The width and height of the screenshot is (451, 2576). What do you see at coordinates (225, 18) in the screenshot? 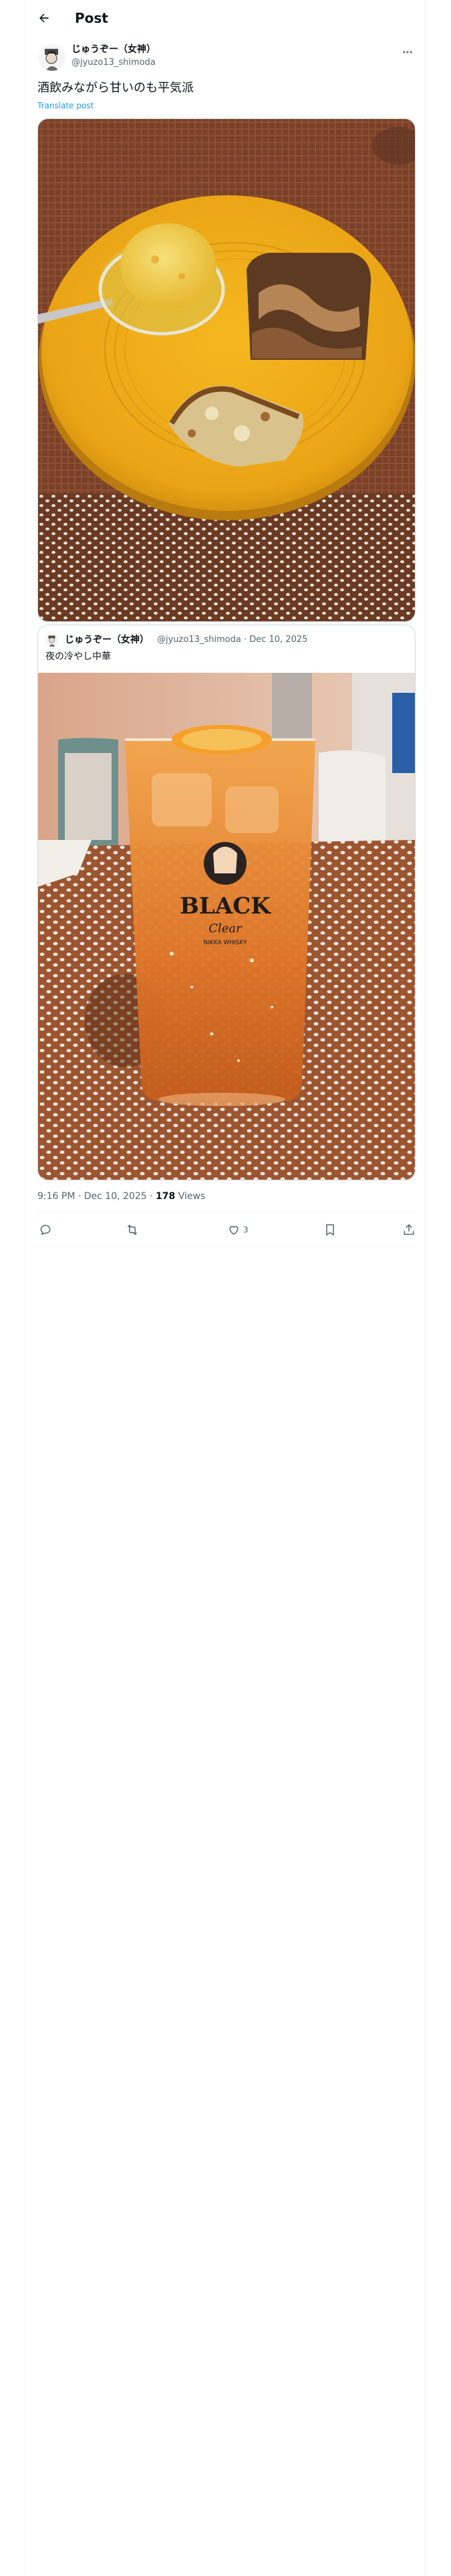
I see `page-header: Post` at bounding box center [225, 18].